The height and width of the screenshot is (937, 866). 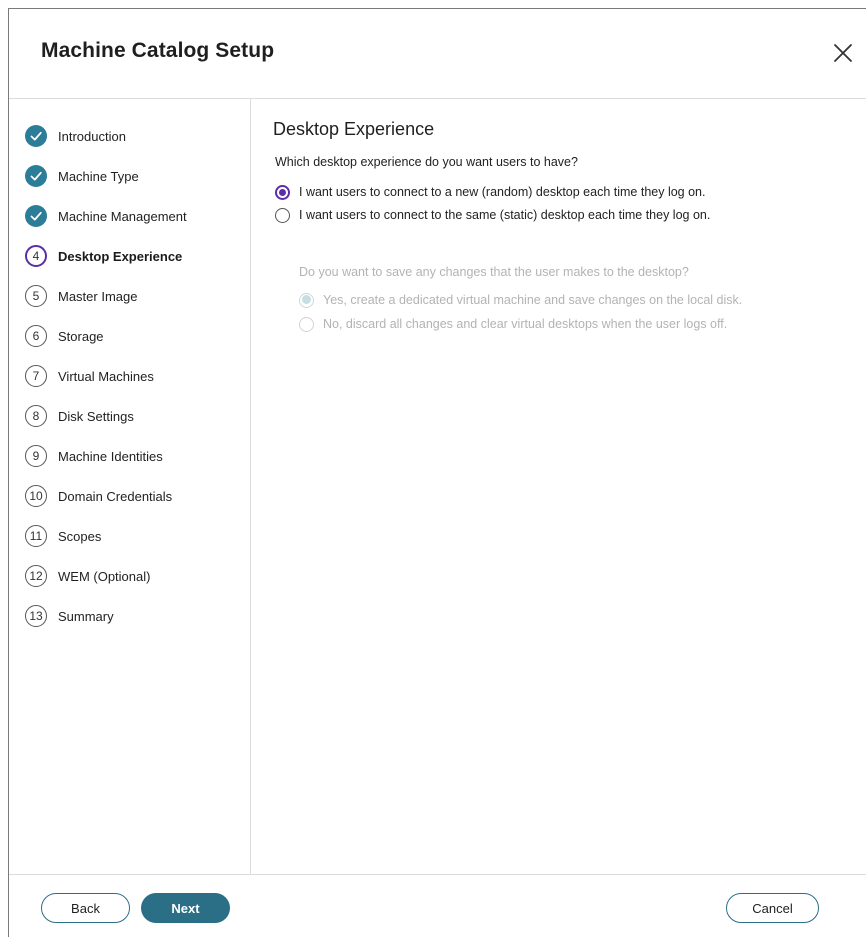 I want to click on step-scopes: 11 Scopes, so click(x=63, y=536).